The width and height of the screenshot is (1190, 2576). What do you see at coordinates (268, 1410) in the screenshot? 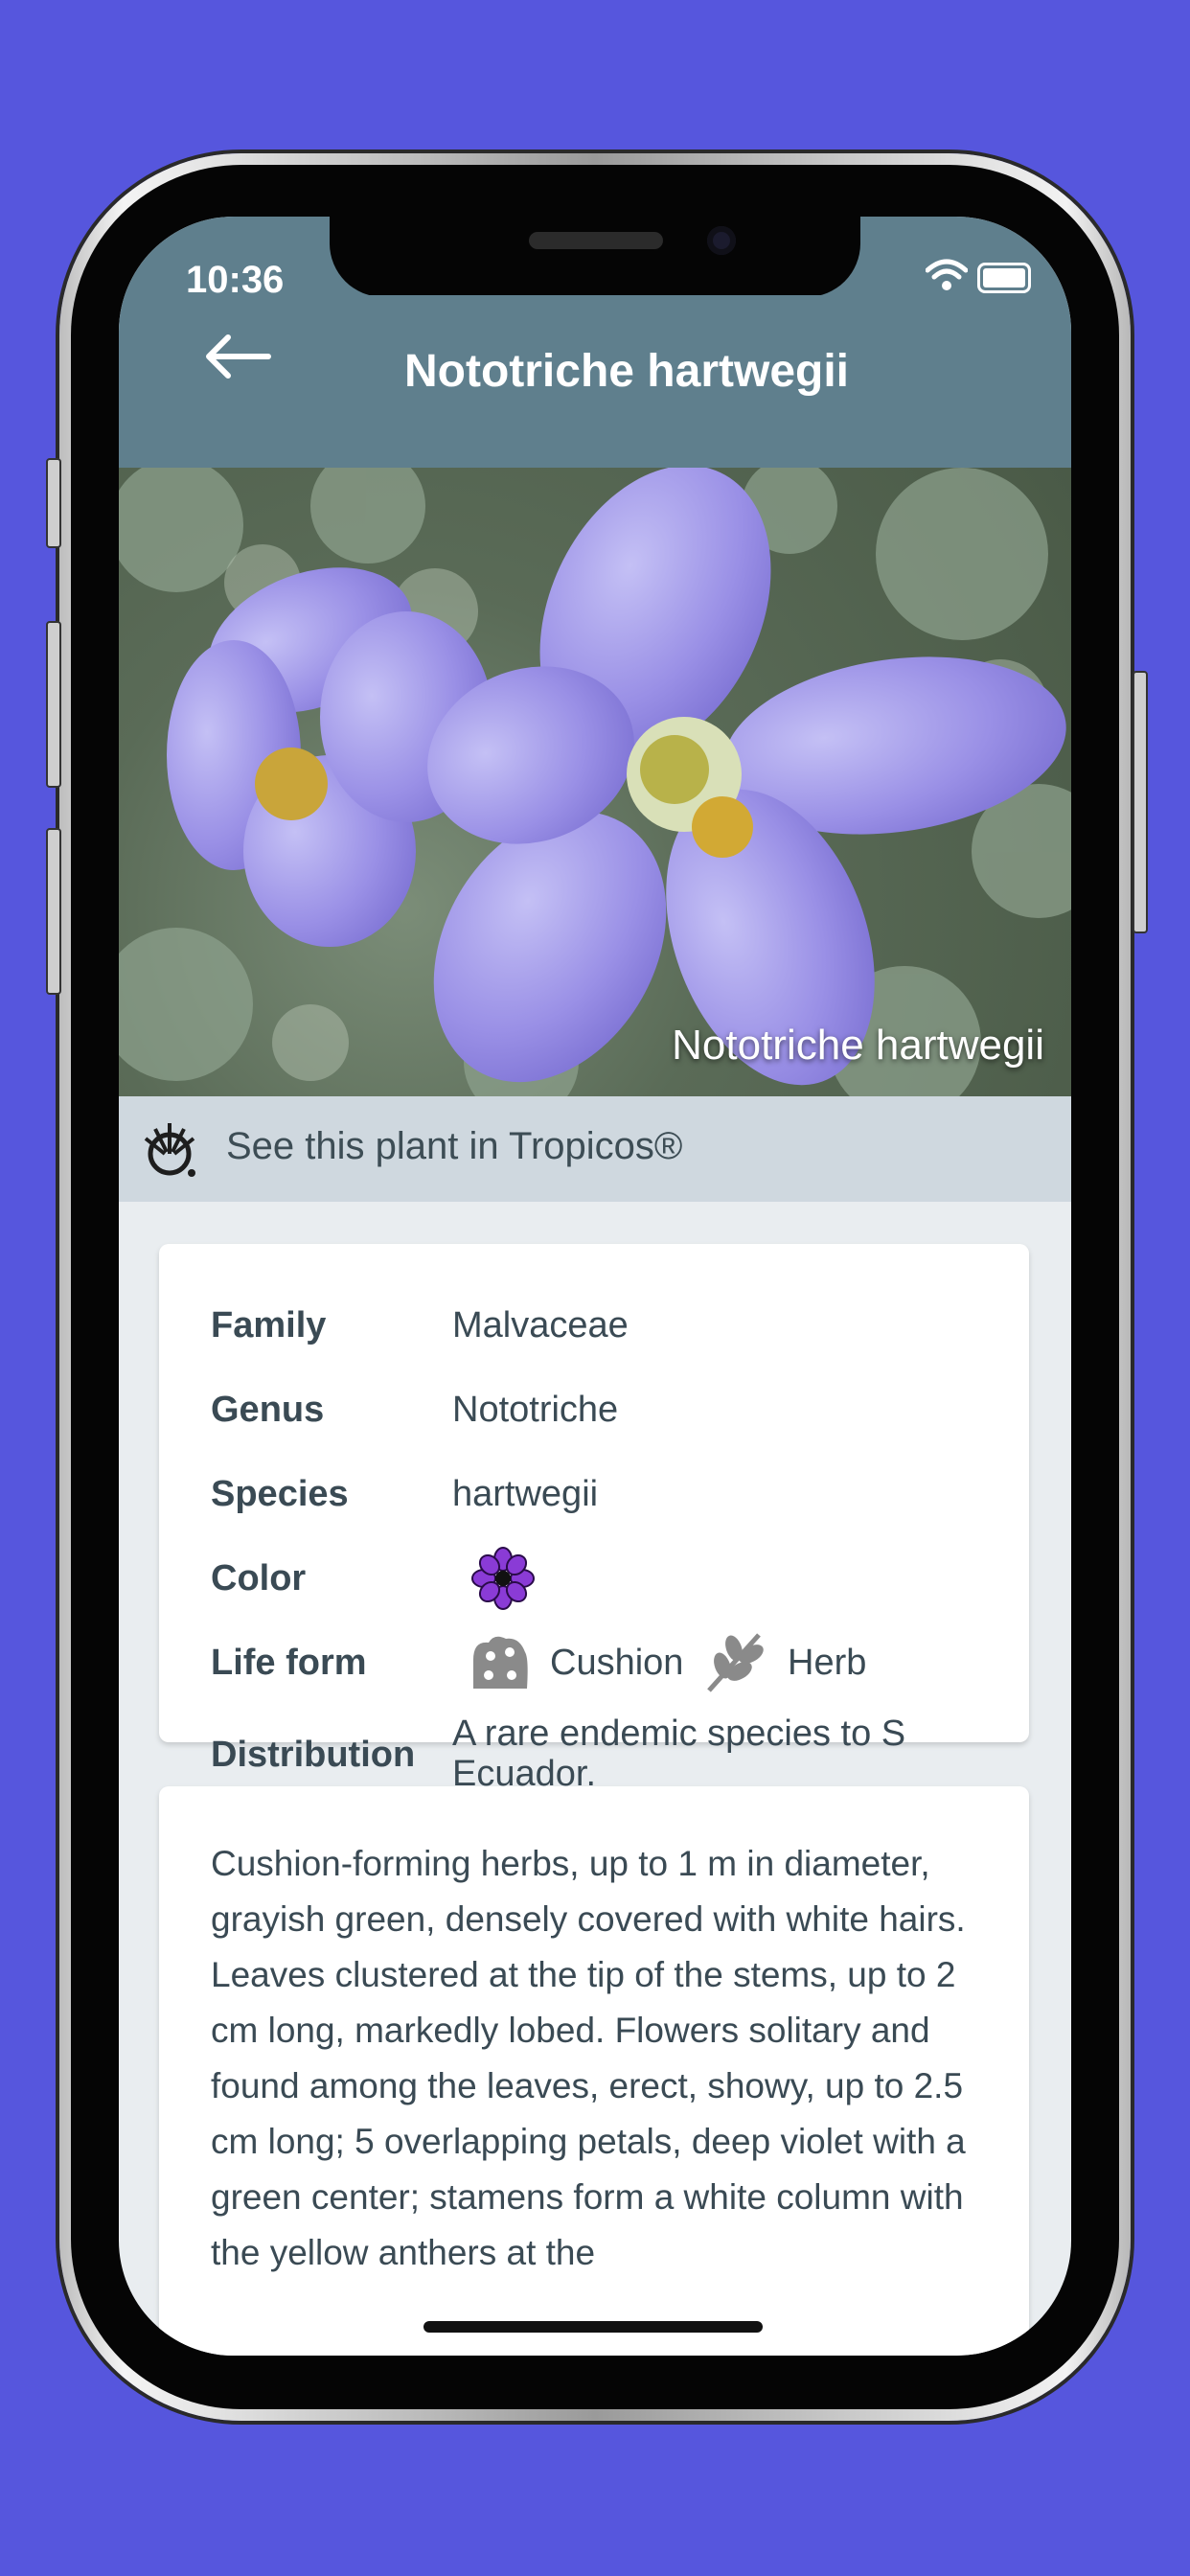
I see `genus-label: Genus` at bounding box center [268, 1410].